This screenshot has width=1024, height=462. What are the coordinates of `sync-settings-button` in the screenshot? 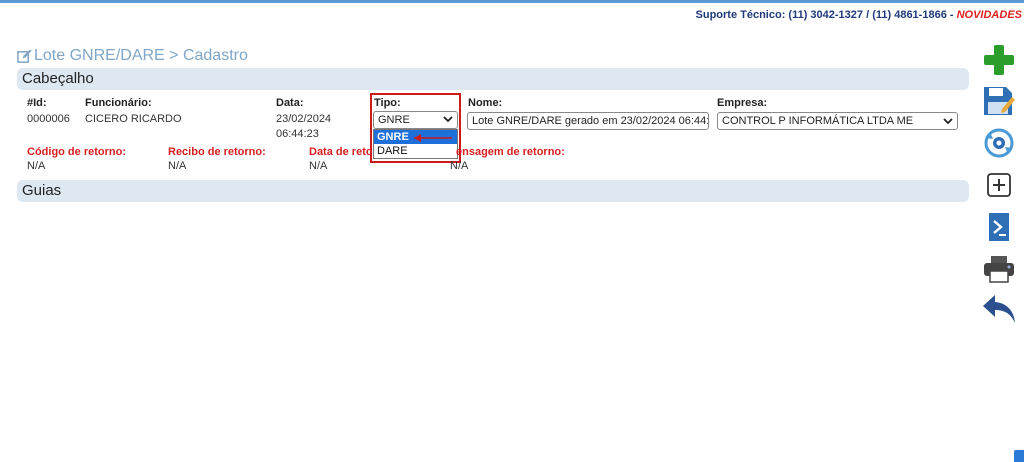 It's located at (999, 143).